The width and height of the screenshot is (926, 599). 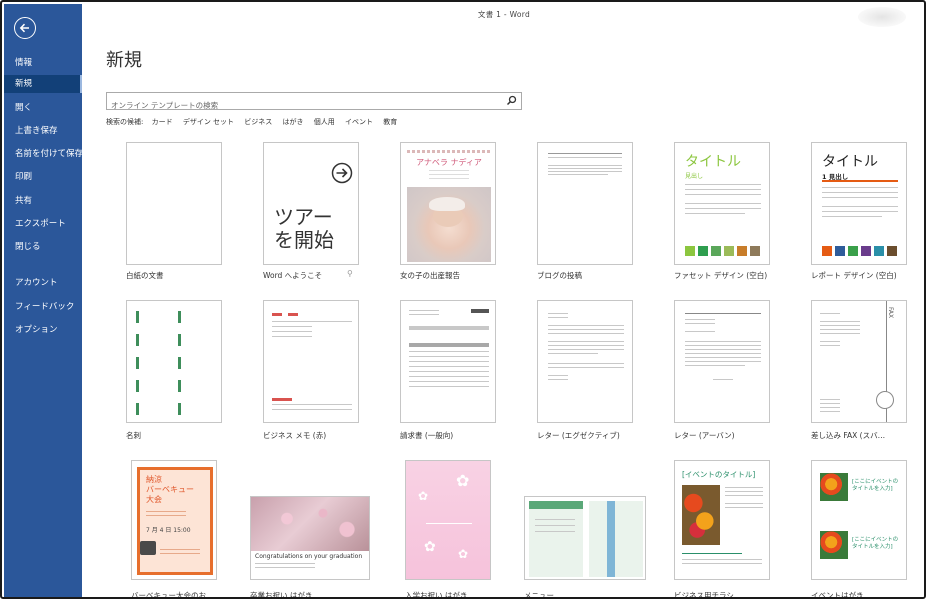 I want to click on suggestion-business: ビジネス, so click(x=258, y=122).